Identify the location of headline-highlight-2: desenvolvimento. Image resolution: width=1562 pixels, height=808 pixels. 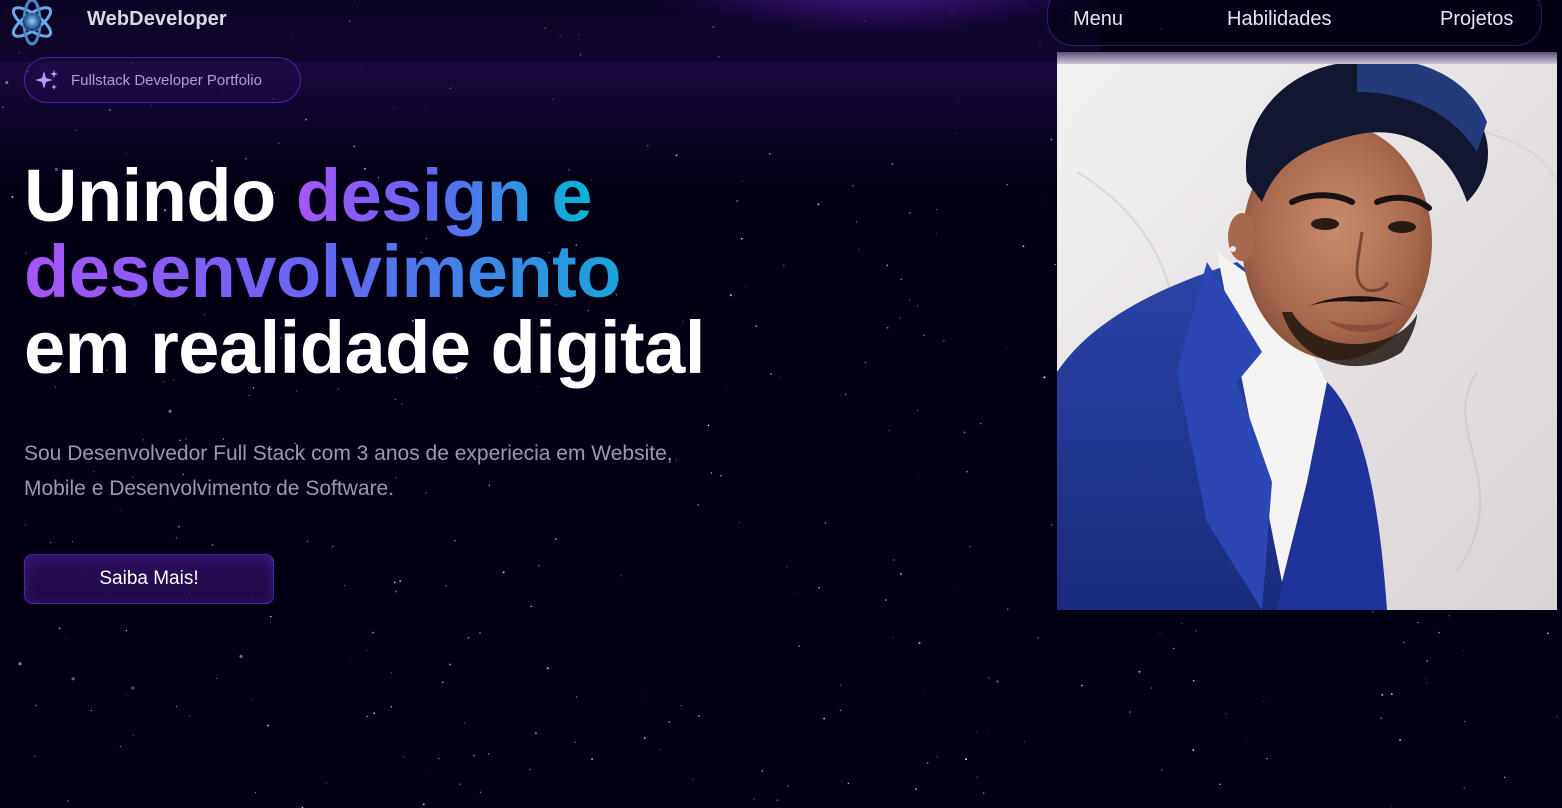
(364, 272).